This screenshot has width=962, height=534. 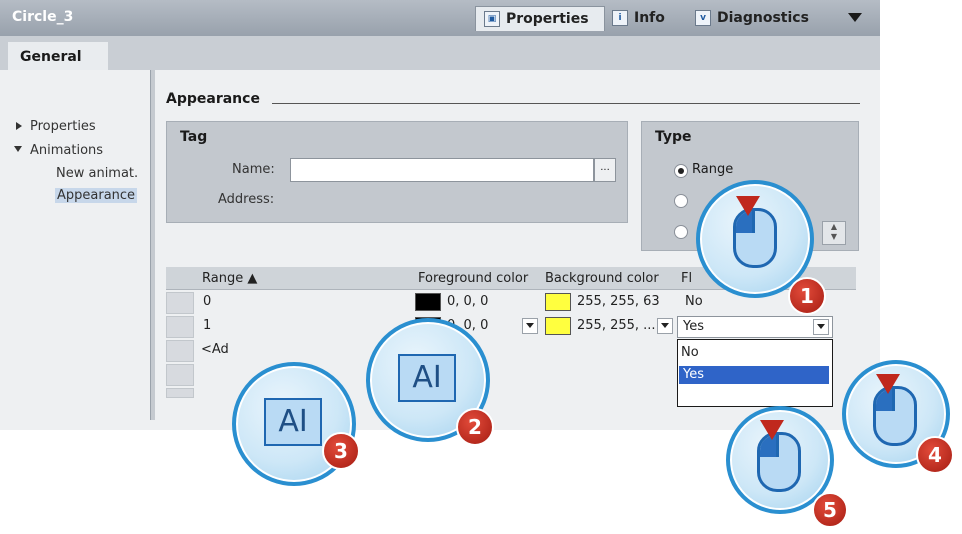 What do you see at coordinates (713, 169) in the screenshot?
I see `radio-range-label: Range` at bounding box center [713, 169].